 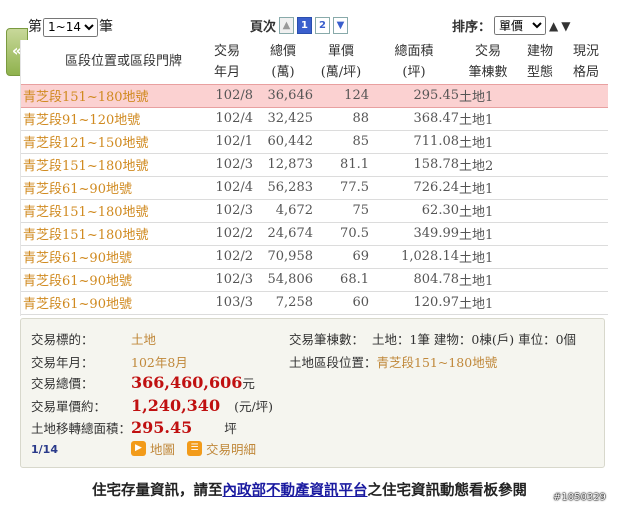 What do you see at coordinates (62, 339) in the screenshot?
I see `detail-type-label: 交易標的：` at bounding box center [62, 339].